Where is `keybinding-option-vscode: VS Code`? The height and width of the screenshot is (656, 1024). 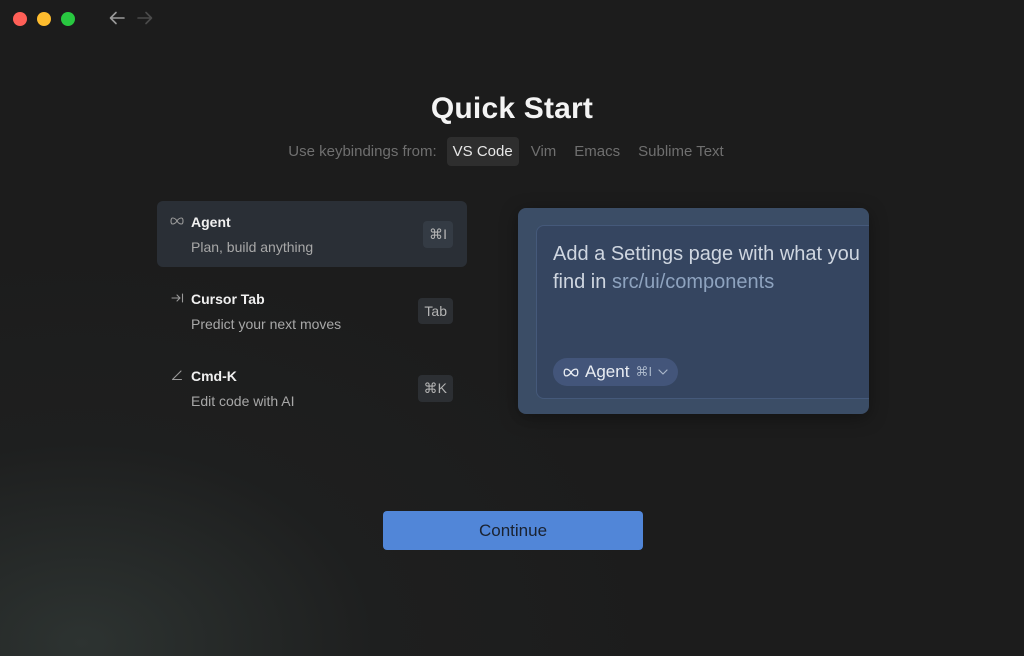
keybinding-option-vscode: VS Code is located at coordinates (482, 151).